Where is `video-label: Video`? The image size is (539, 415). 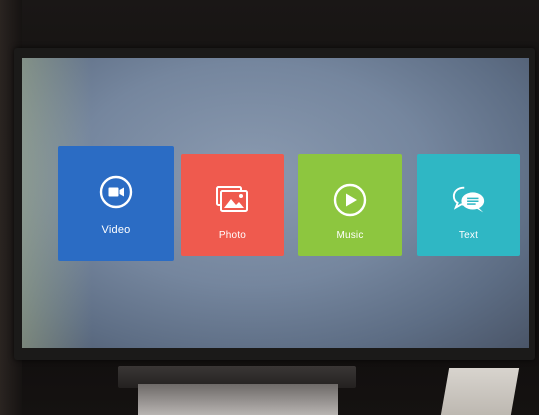
video-label: Video is located at coordinates (116, 230).